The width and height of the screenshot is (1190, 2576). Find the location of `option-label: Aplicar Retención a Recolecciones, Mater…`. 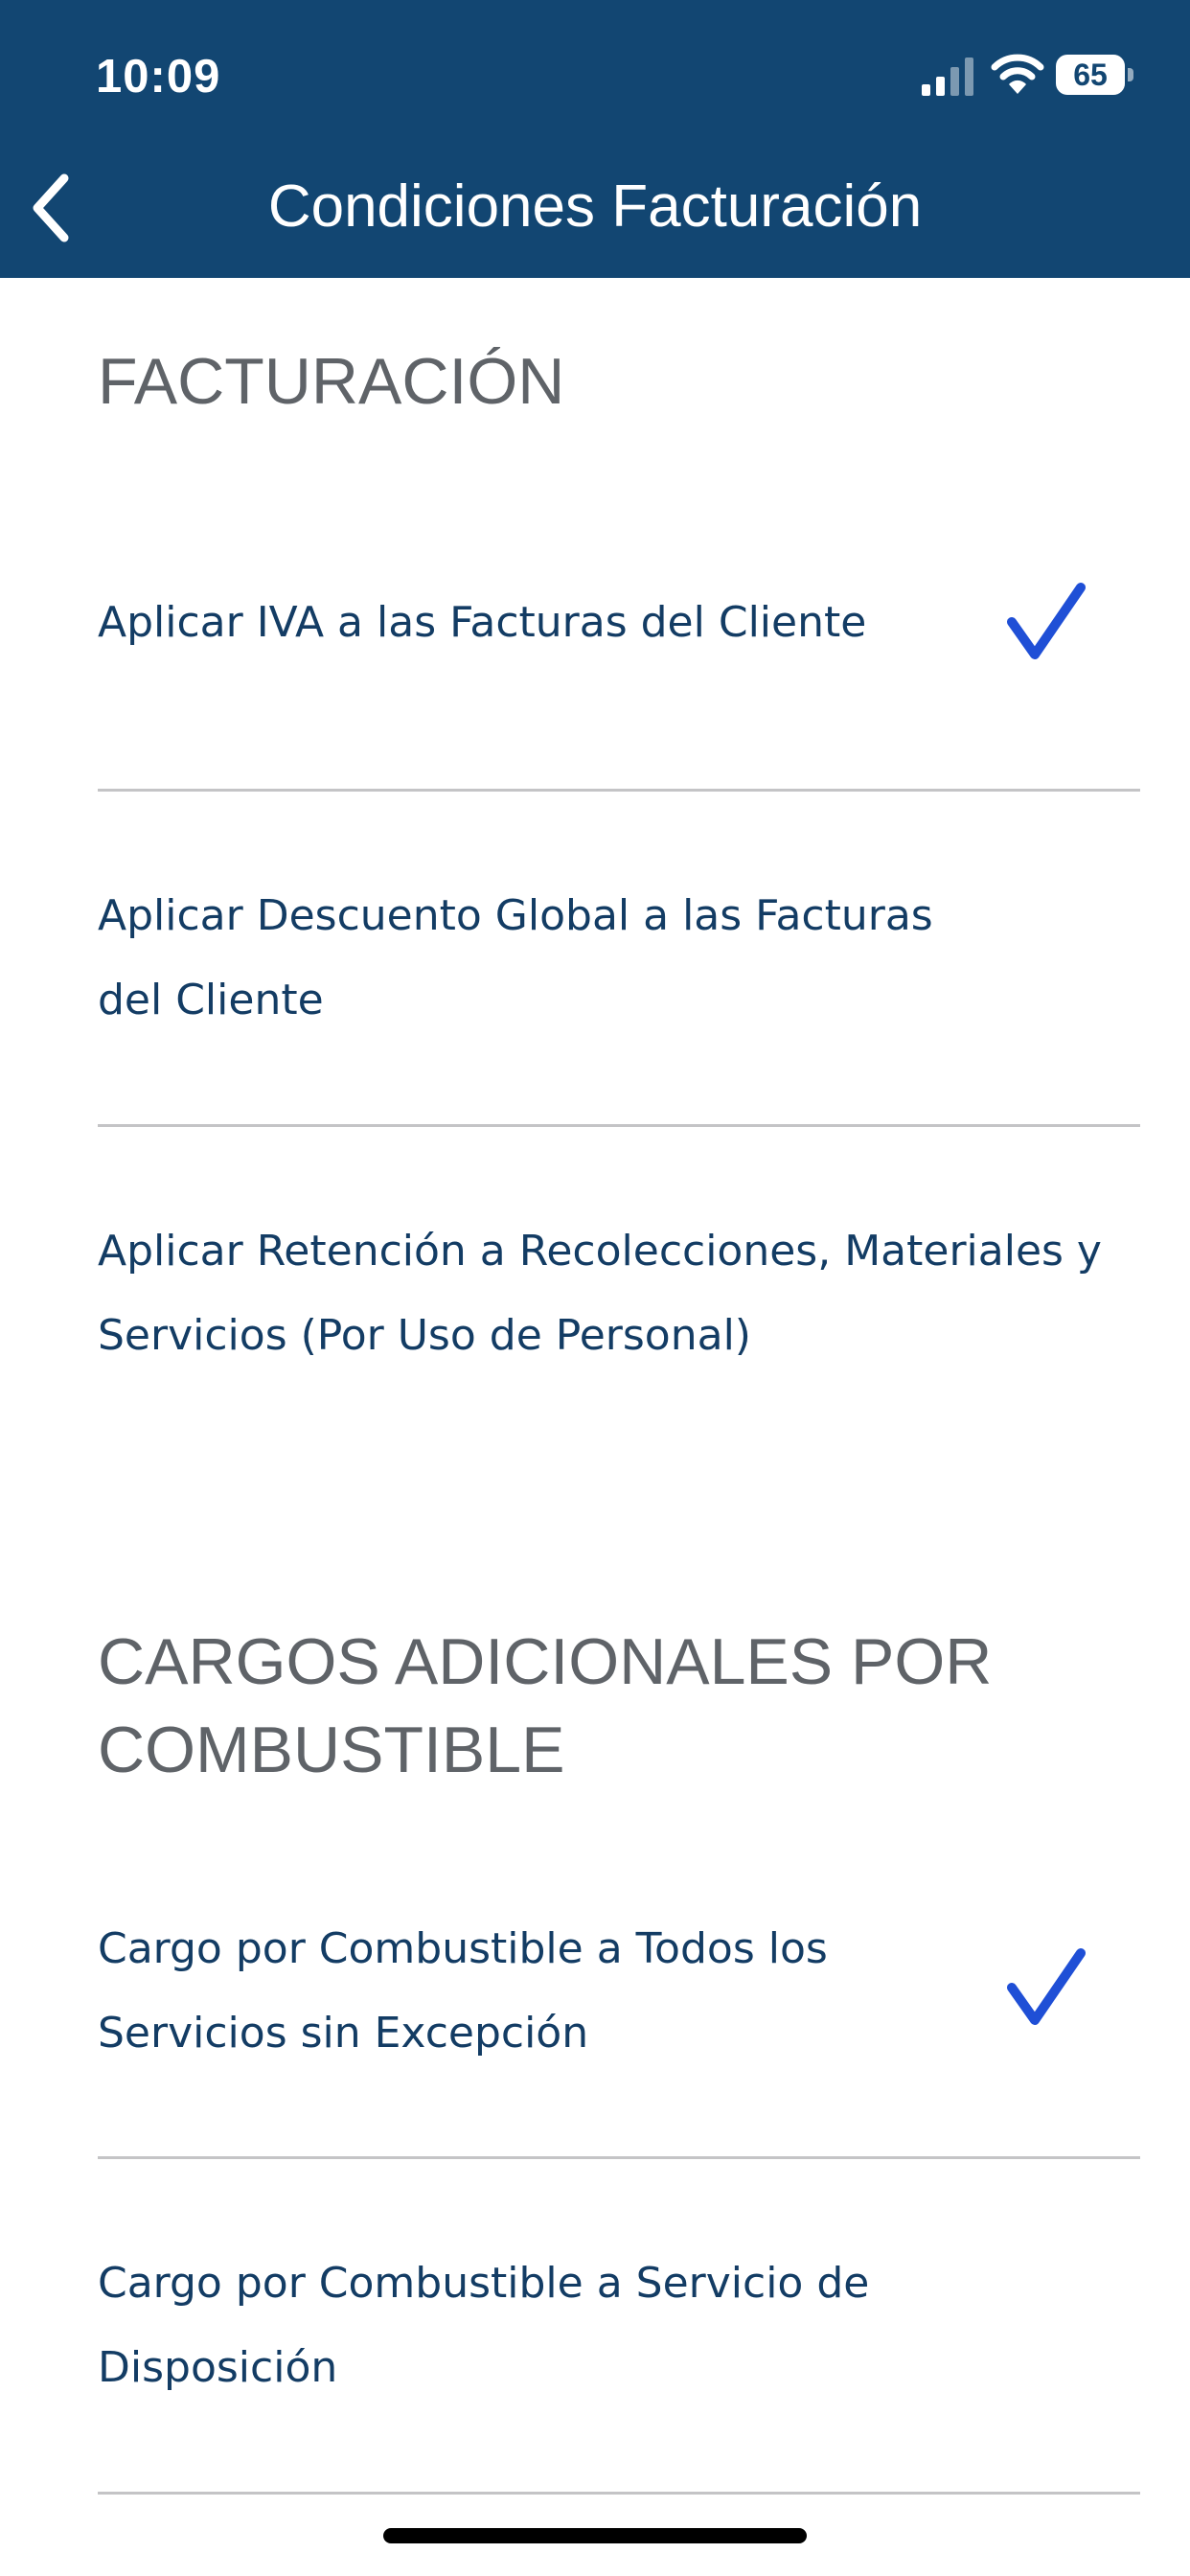

option-label: Aplicar Retención a Recolecciones, Mater… is located at coordinates (600, 1293).